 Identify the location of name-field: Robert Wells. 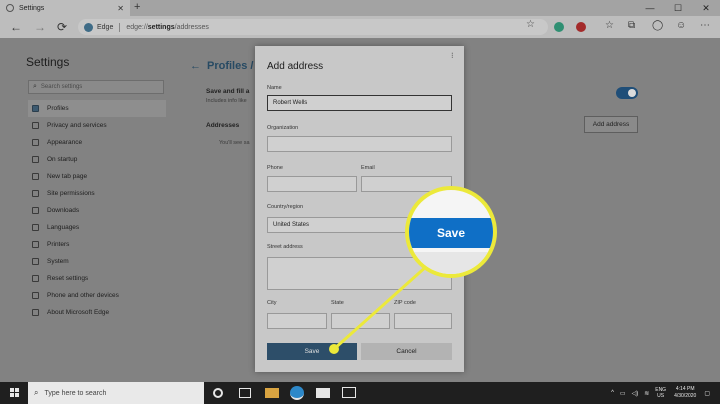
(359, 103).